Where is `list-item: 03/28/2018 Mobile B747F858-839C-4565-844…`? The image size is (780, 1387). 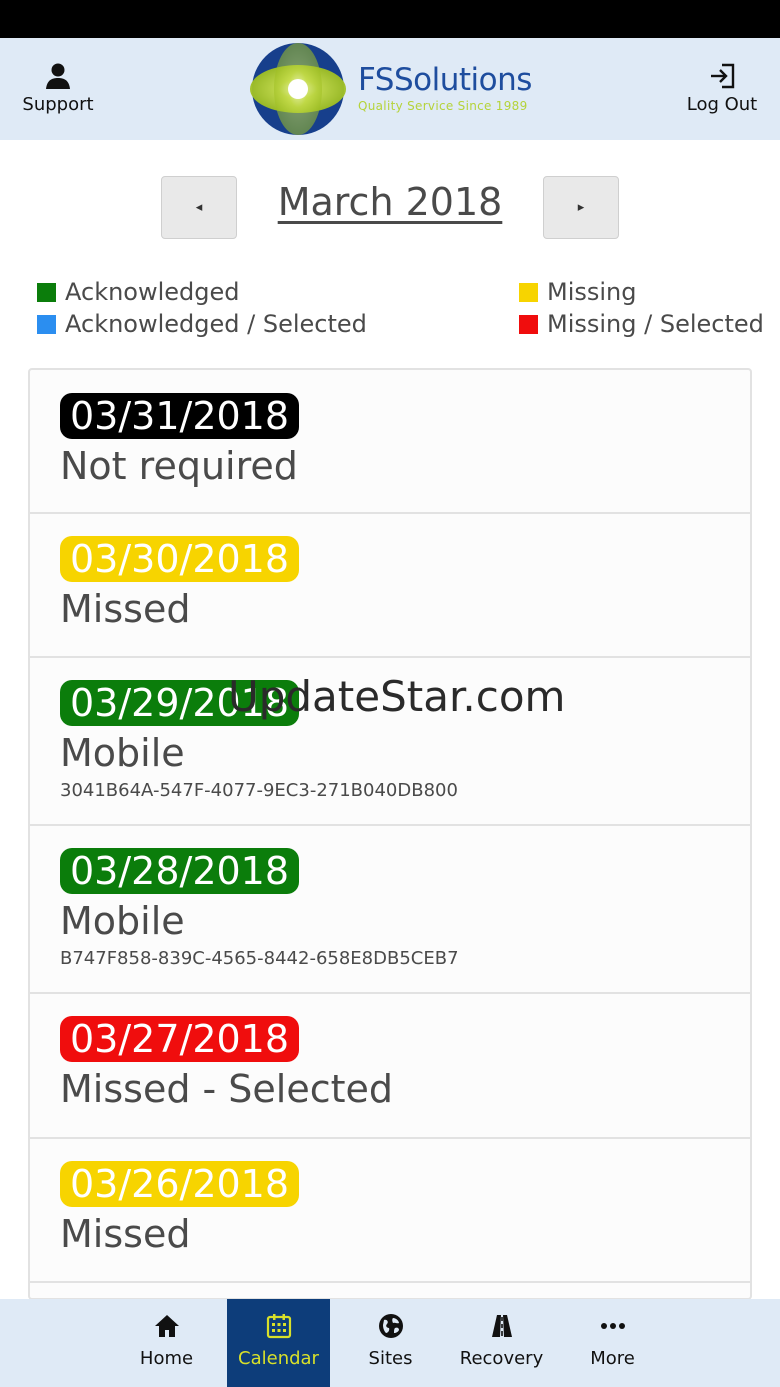 list-item: 03/28/2018 Mobile B747F858-839C-4565-844… is located at coordinates (390, 910).